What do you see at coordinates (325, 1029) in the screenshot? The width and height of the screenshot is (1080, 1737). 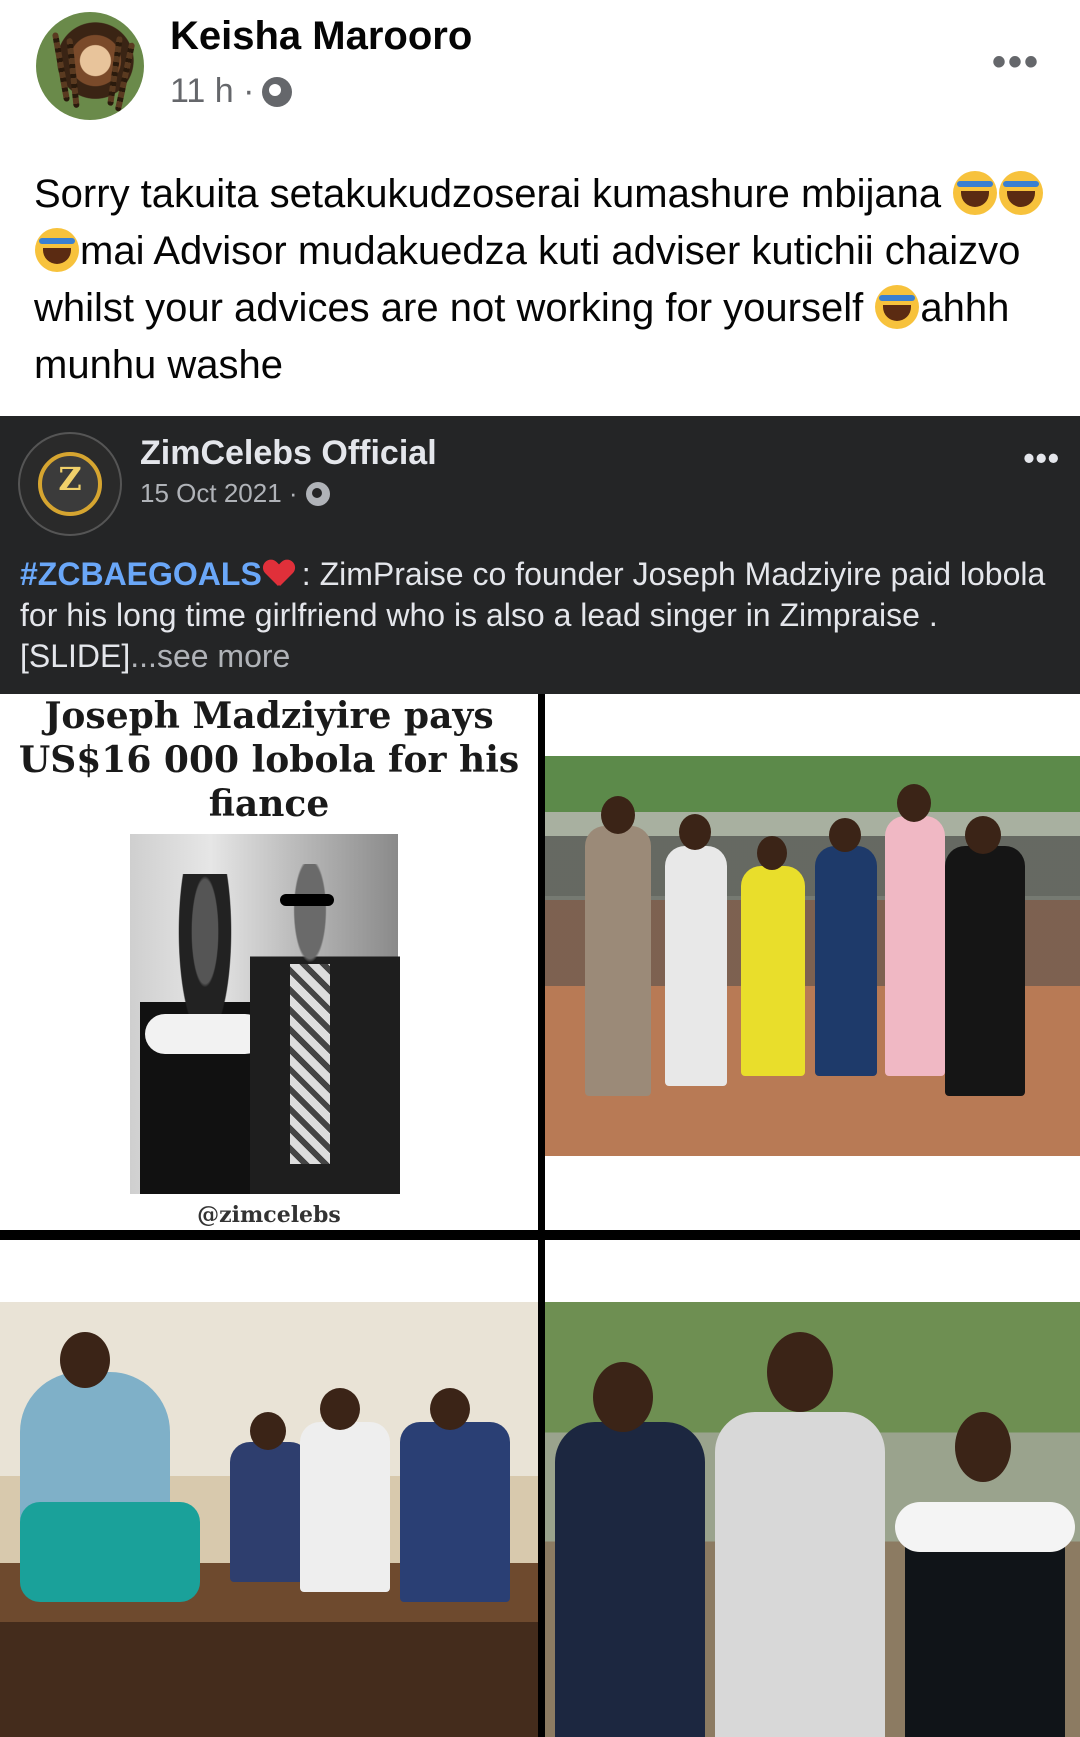 I see `man-figure` at bounding box center [325, 1029].